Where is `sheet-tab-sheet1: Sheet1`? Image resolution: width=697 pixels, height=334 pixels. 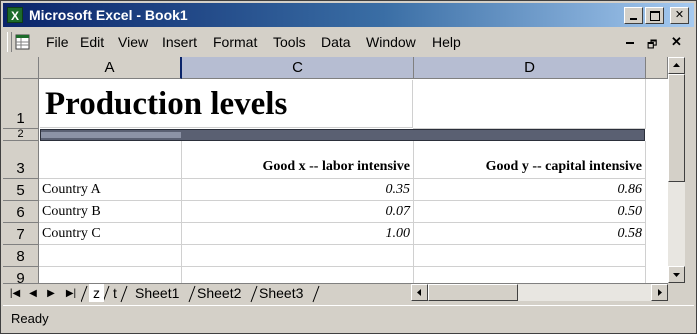
sheet-tab-sheet1: Sheet1 is located at coordinates (157, 293).